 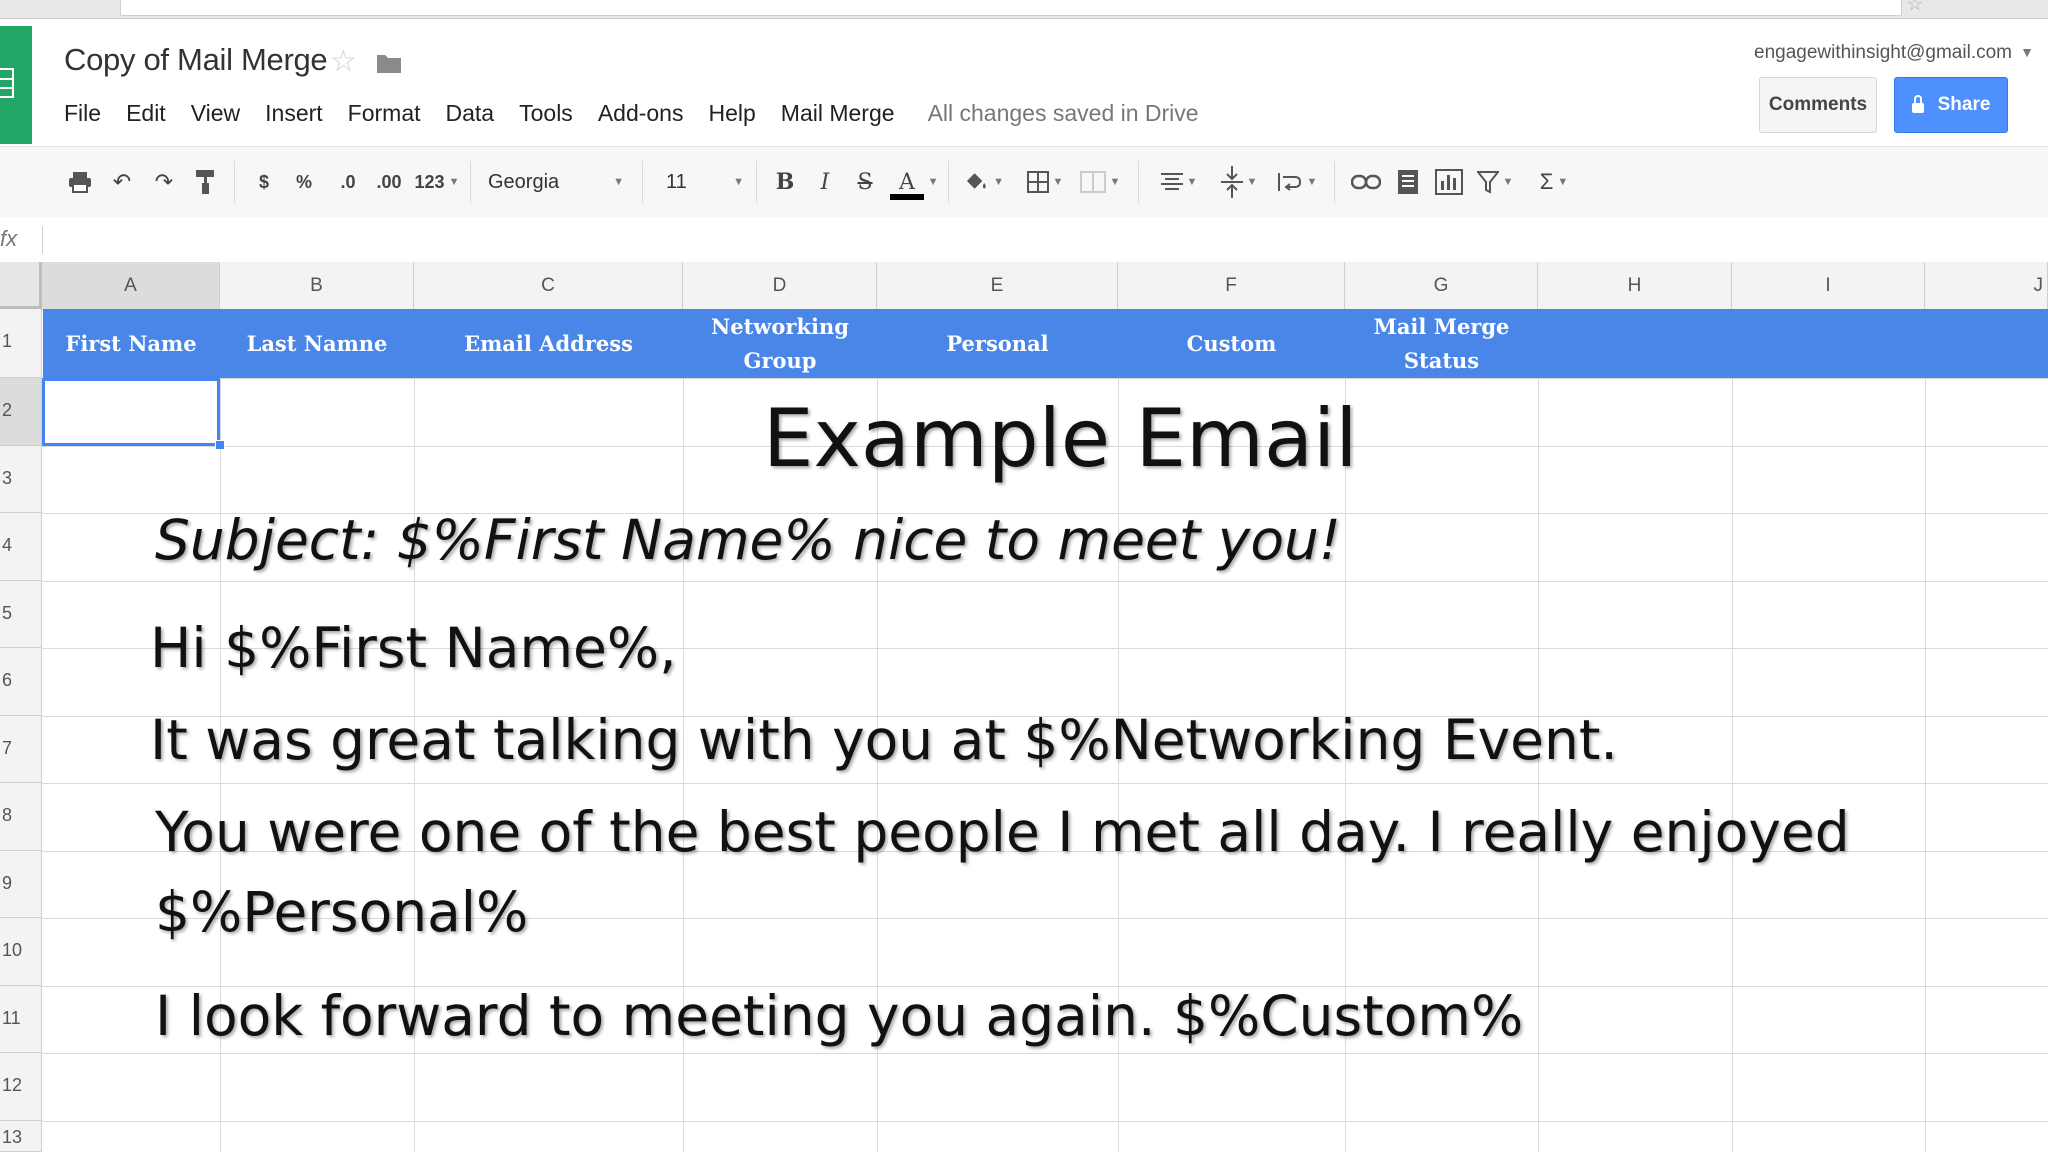 What do you see at coordinates (304, 182) in the screenshot?
I see `percent-format-button: %` at bounding box center [304, 182].